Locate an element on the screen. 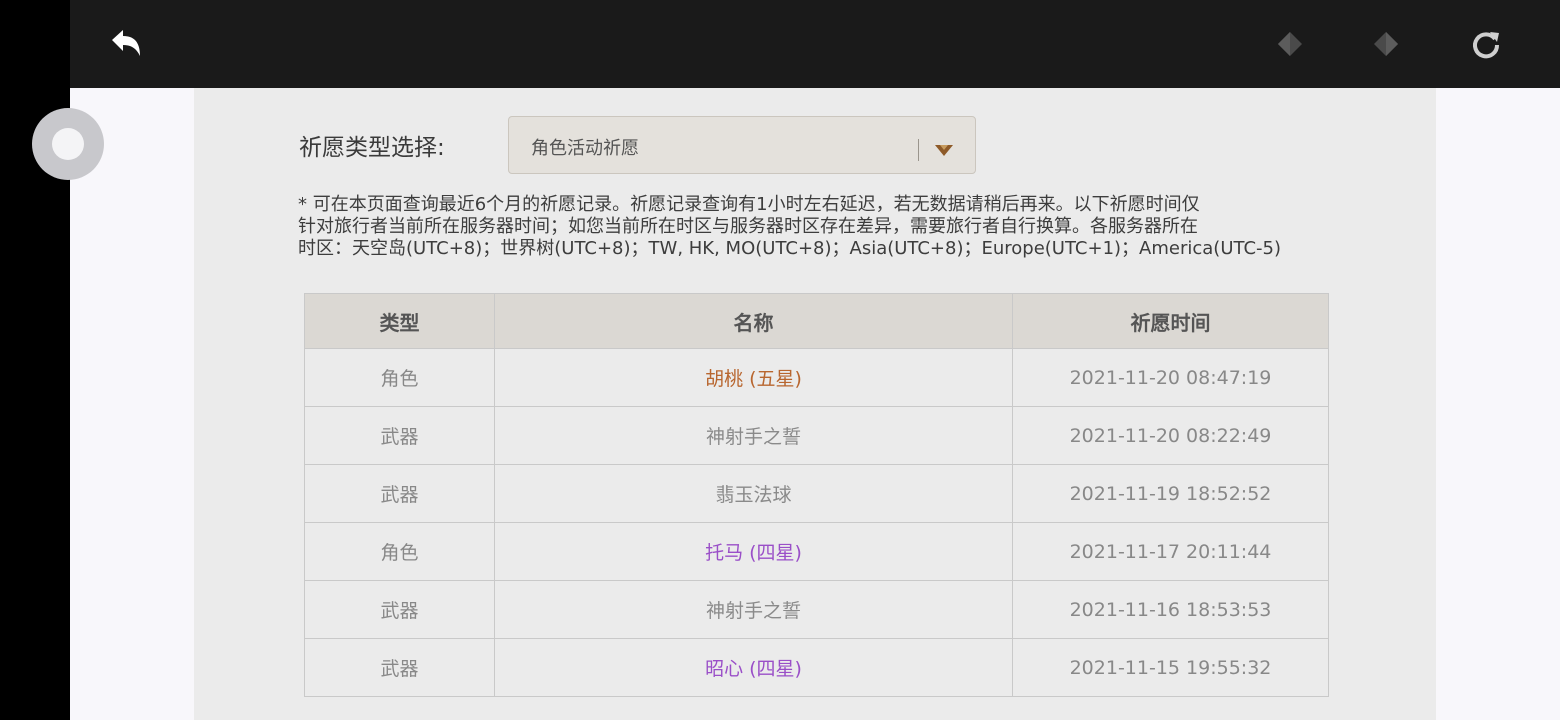 The height and width of the screenshot is (720, 1560). table-row: 角色 托马 (四星) 2021-11-17 20:11:44 is located at coordinates (816, 551).